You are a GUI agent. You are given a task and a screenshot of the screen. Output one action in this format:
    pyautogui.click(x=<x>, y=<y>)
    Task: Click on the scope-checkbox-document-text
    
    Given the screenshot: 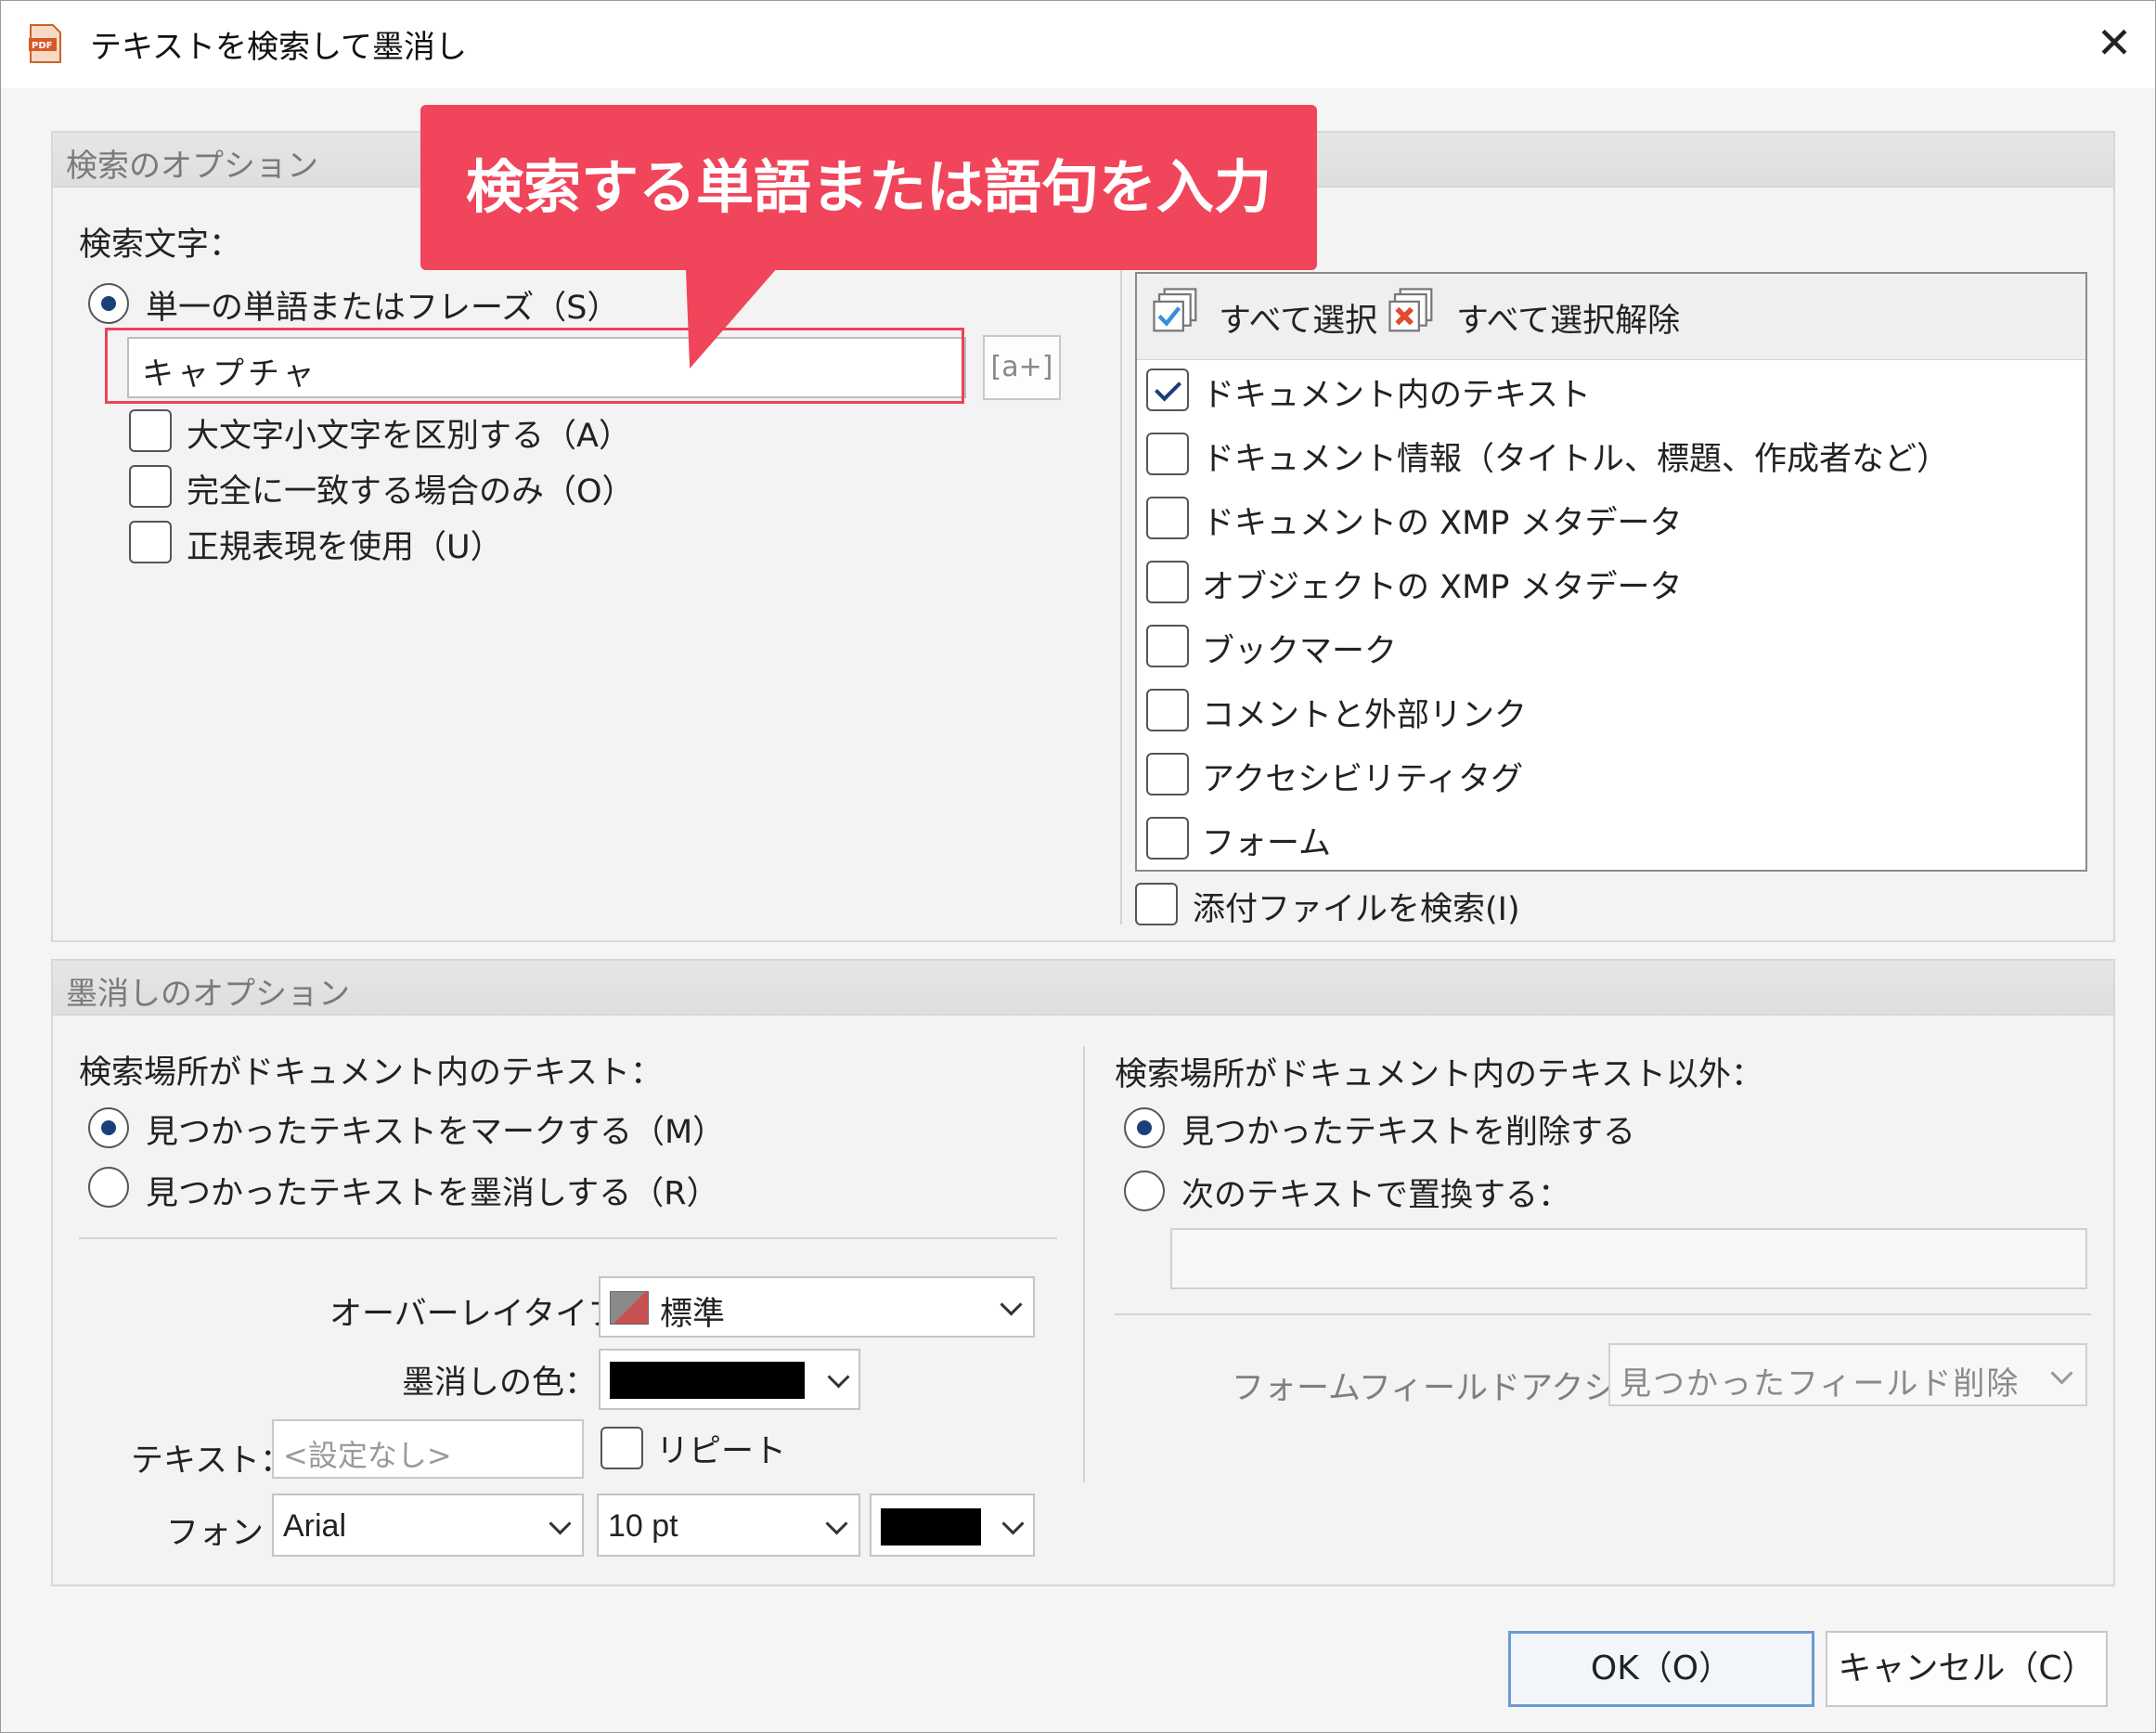 What is the action you would take?
    pyautogui.click(x=1167, y=390)
    